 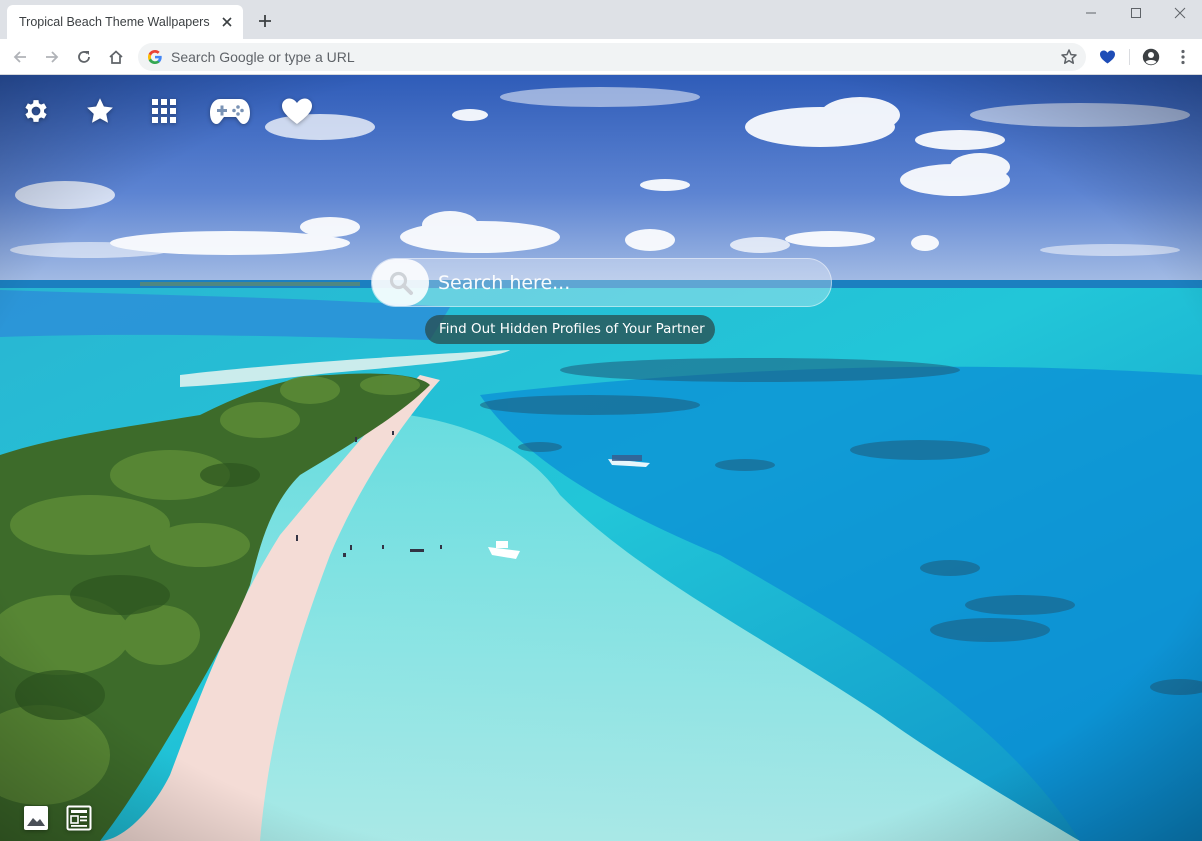 I want to click on toolbar-divider, so click(x=1129, y=57).